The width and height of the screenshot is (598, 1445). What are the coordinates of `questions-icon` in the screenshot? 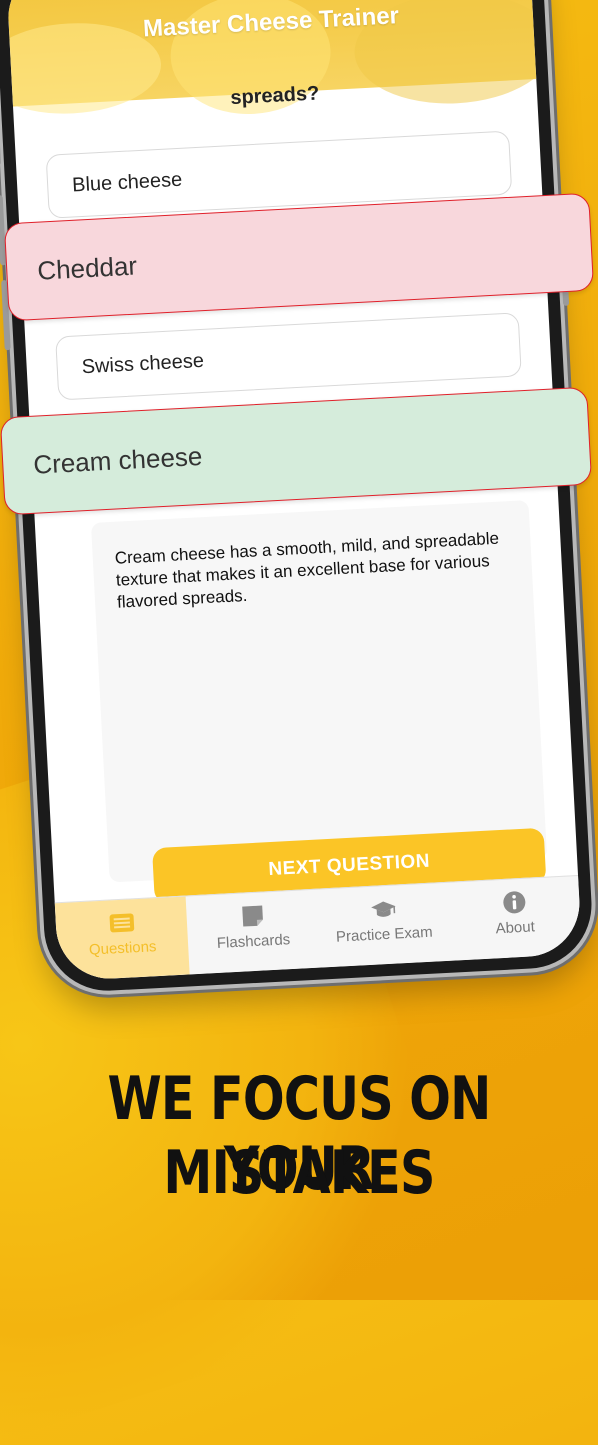 It's located at (121, 922).